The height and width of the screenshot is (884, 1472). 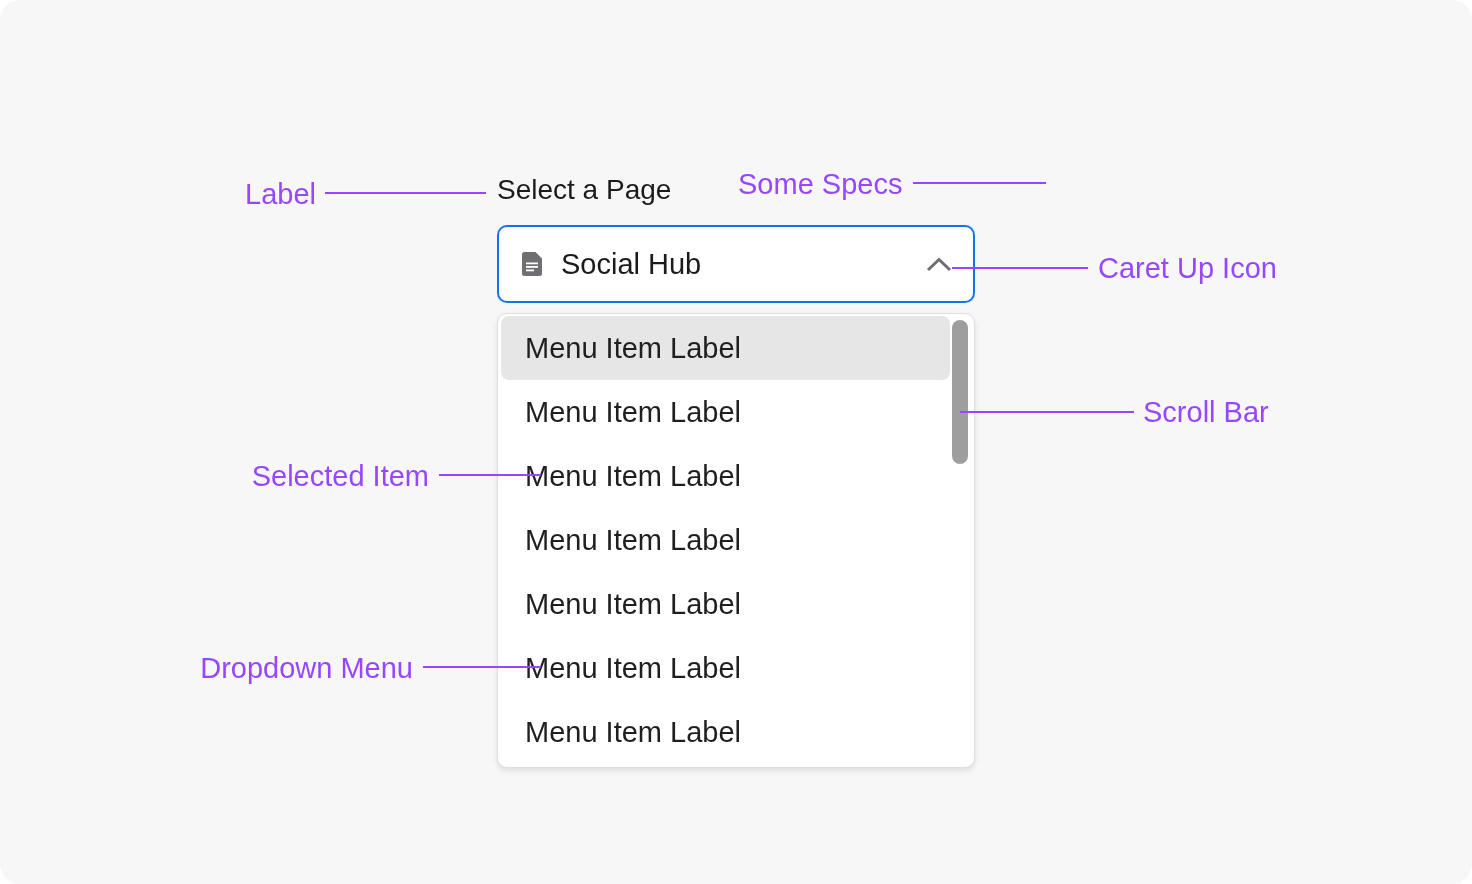 What do you see at coordinates (306, 668) in the screenshot?
I see `annotation-label: Dropdown Menu` at bounding box center [306, 668].